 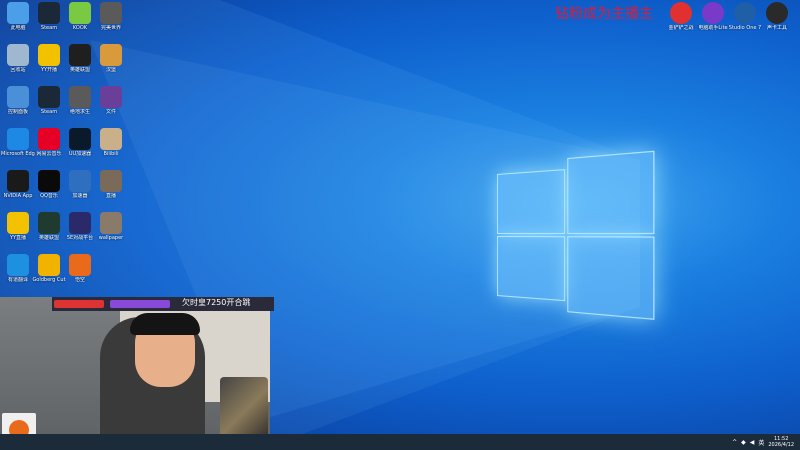 What do you see at coordinates (49, 181) in the screenshot?
I see `qq-music-icon` at bounding box center [49, 181].